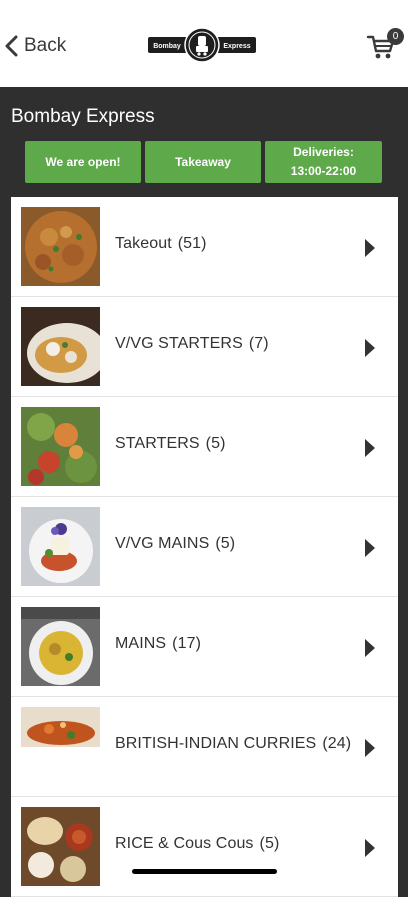 This screenshot has height=897, width=408. I want to click on category-row-vvg-starters: V/VG STARTERS (7), so click(204, 347).